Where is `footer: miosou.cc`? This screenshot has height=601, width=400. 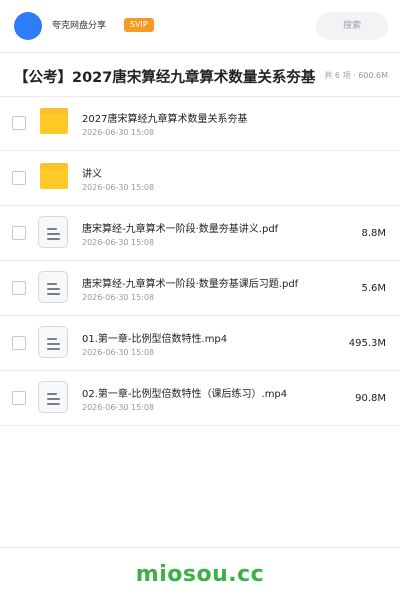
footer: miosou.cc is located at coordinates (200, 574).